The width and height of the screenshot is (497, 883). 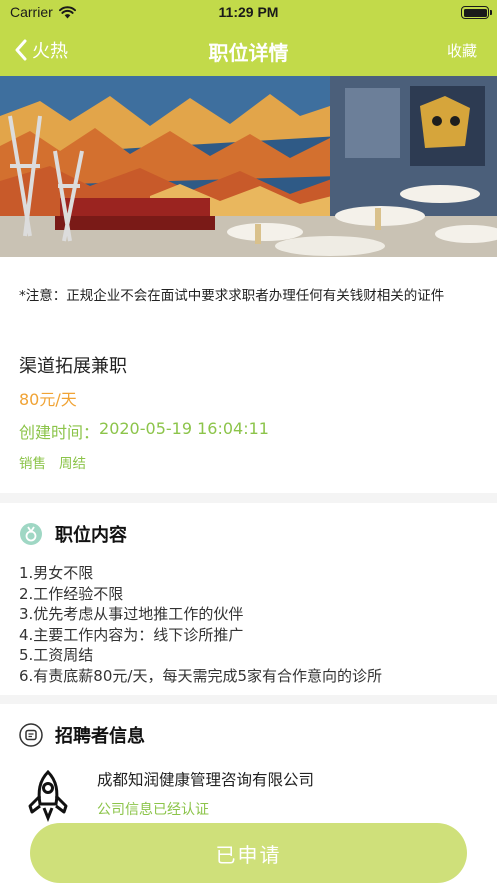 I want to click on list-item: 1.男女不限, so click(x=56, y=573).